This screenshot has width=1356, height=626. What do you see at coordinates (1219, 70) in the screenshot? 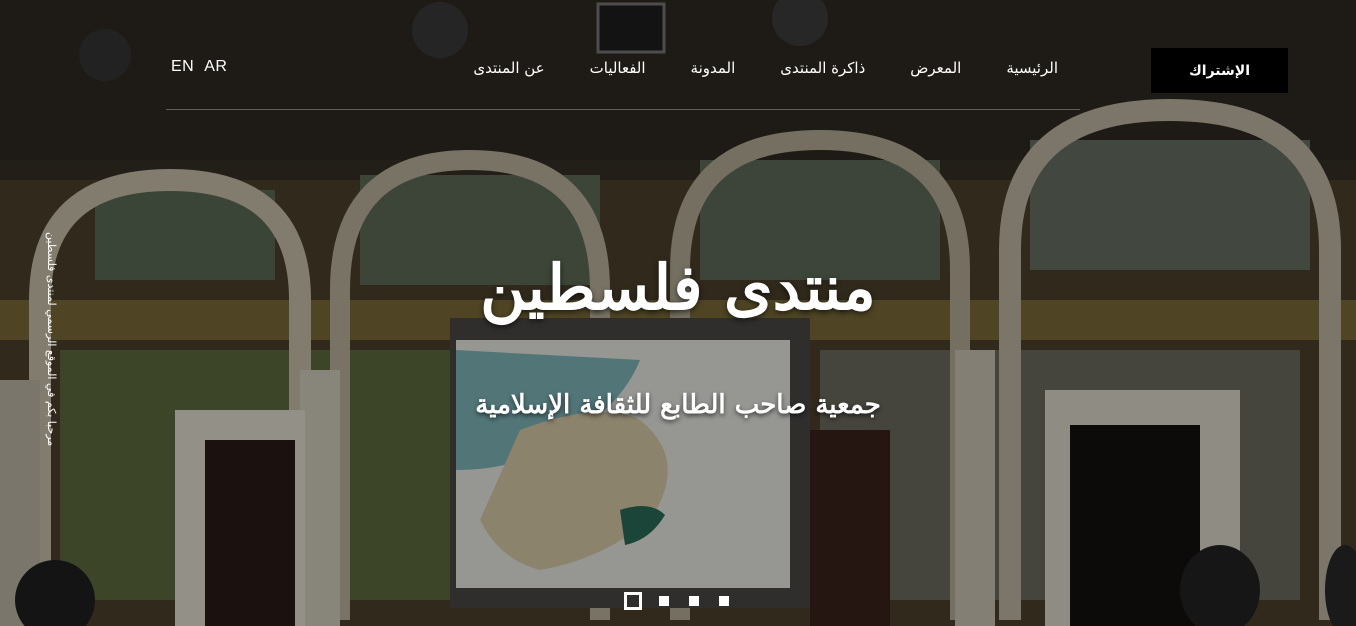
I see `subscribe-button: الإشتراك` at bounding box center [1219, 70].